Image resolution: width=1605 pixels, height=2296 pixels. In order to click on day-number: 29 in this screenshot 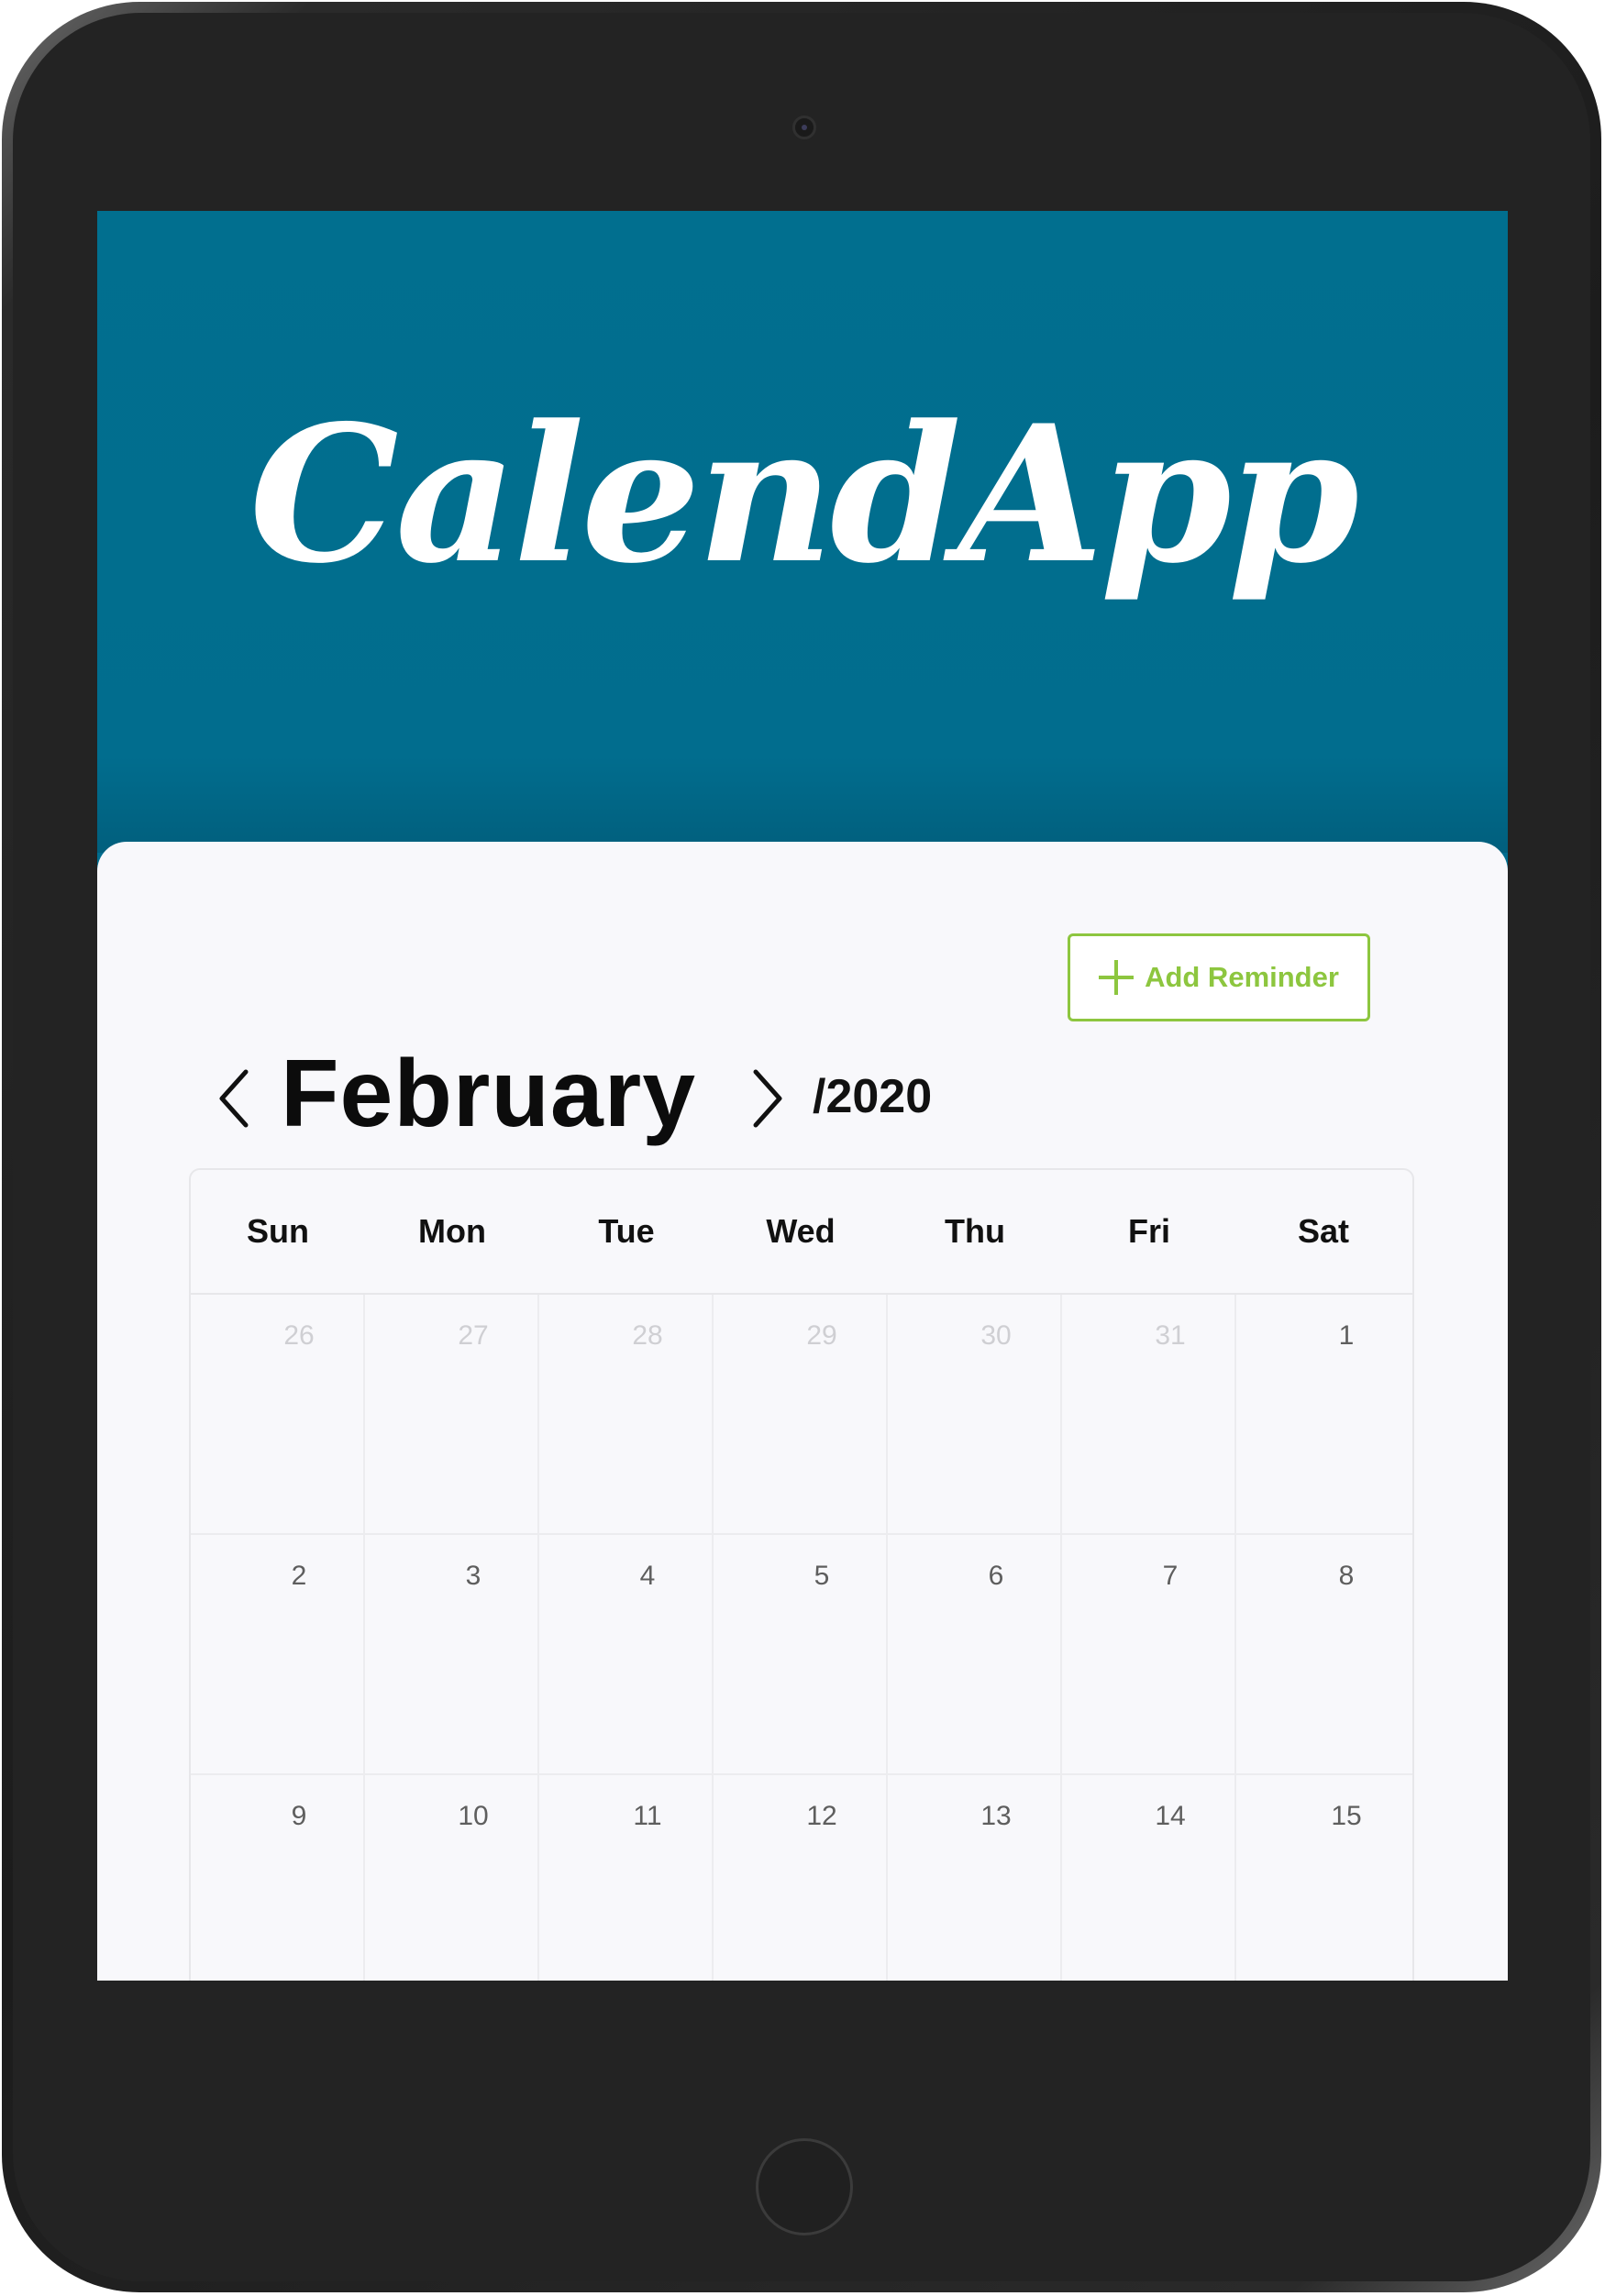, I will do `click(821, 1335)`.